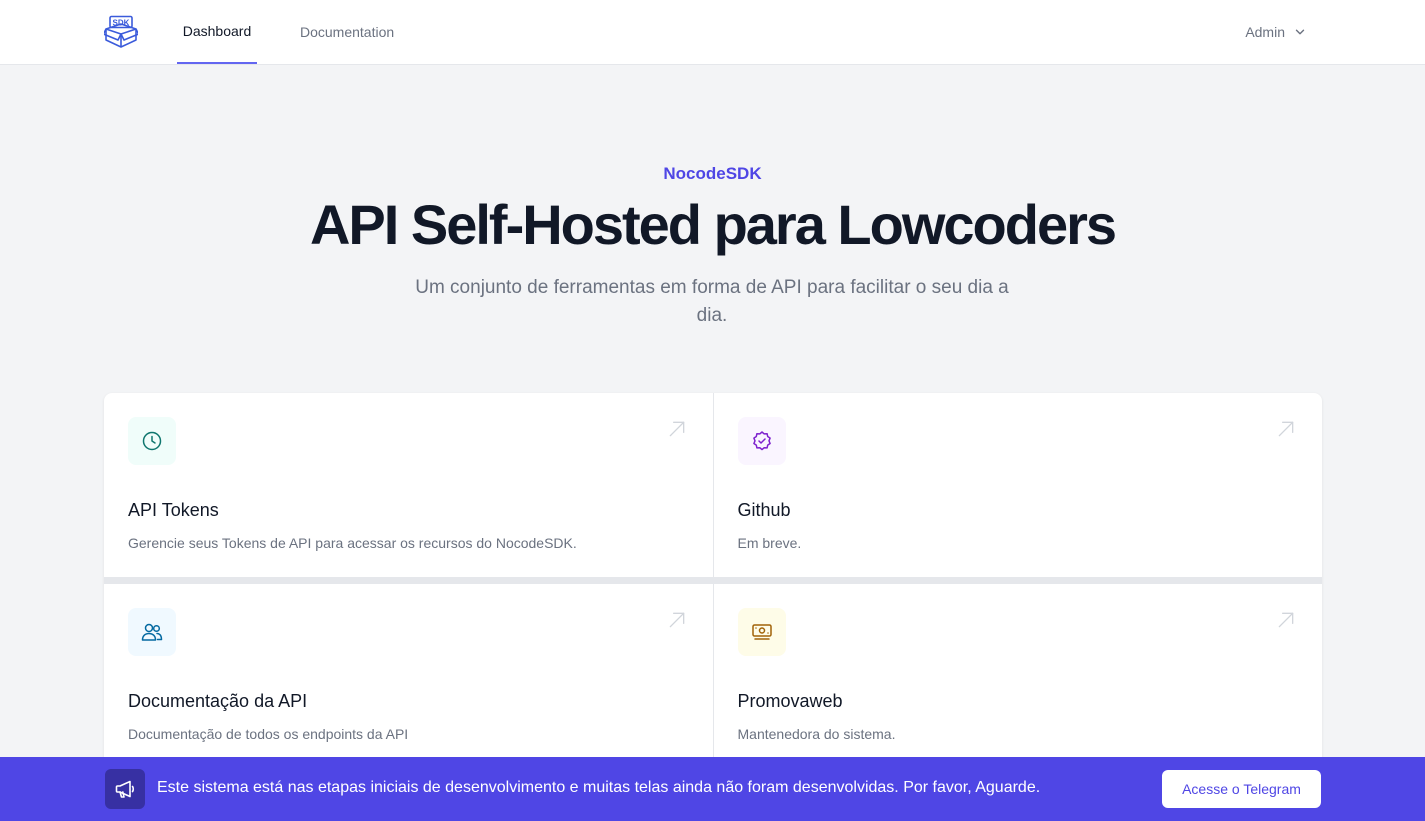 This screenshot has width=1425, height=821. I want to click on top-navbar: SDK Dashboard Documentation Admin, so click(712, 32).